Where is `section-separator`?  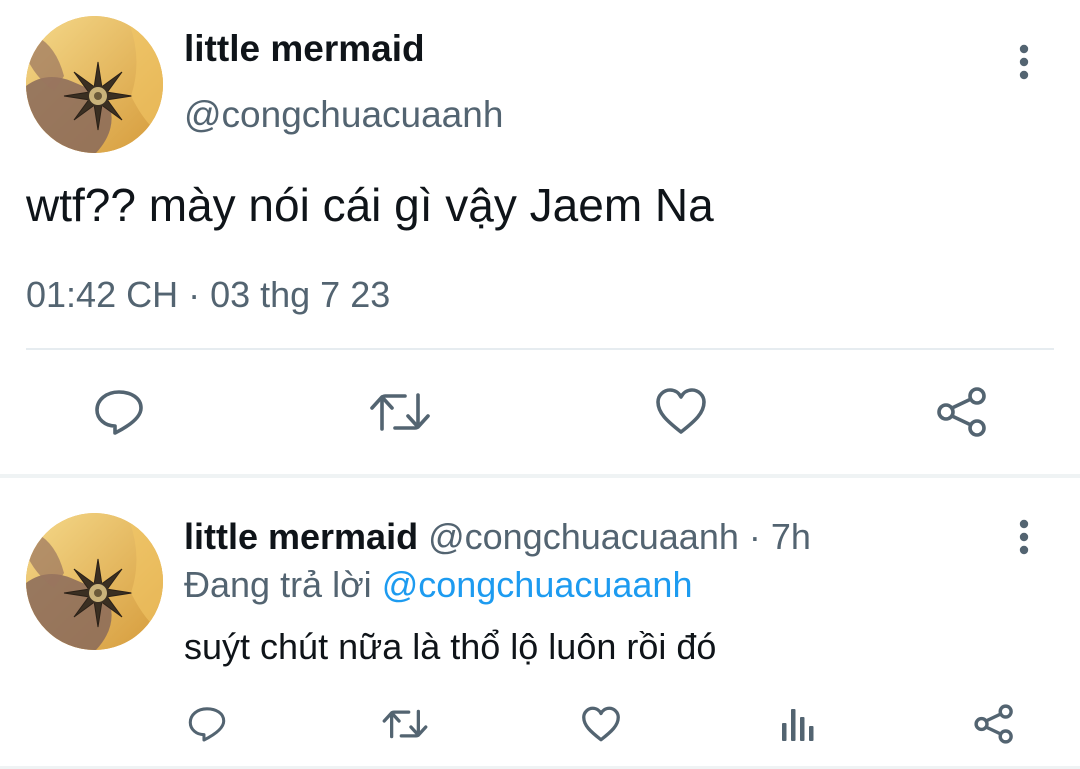 section-separator is located at coordinates (540, 476).